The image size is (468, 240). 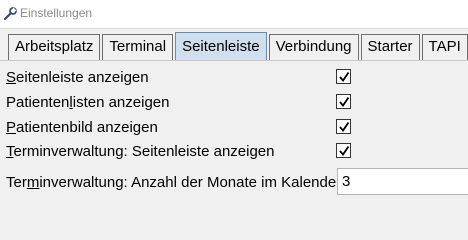 I want to click on tab-seitenleiste: Seitenleiste, so click(x=221, y=46).